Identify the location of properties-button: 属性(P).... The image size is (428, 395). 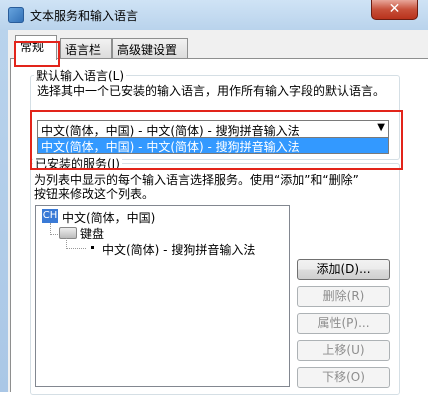
(343, 323).